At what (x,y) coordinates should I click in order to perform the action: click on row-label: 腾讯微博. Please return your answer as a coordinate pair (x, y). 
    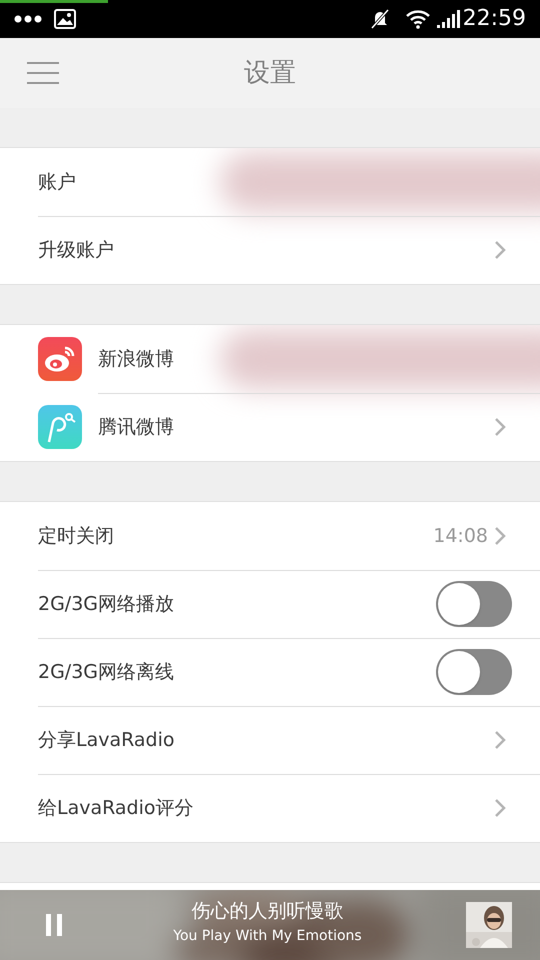
    Looking at the image, I should click on (136, 427).